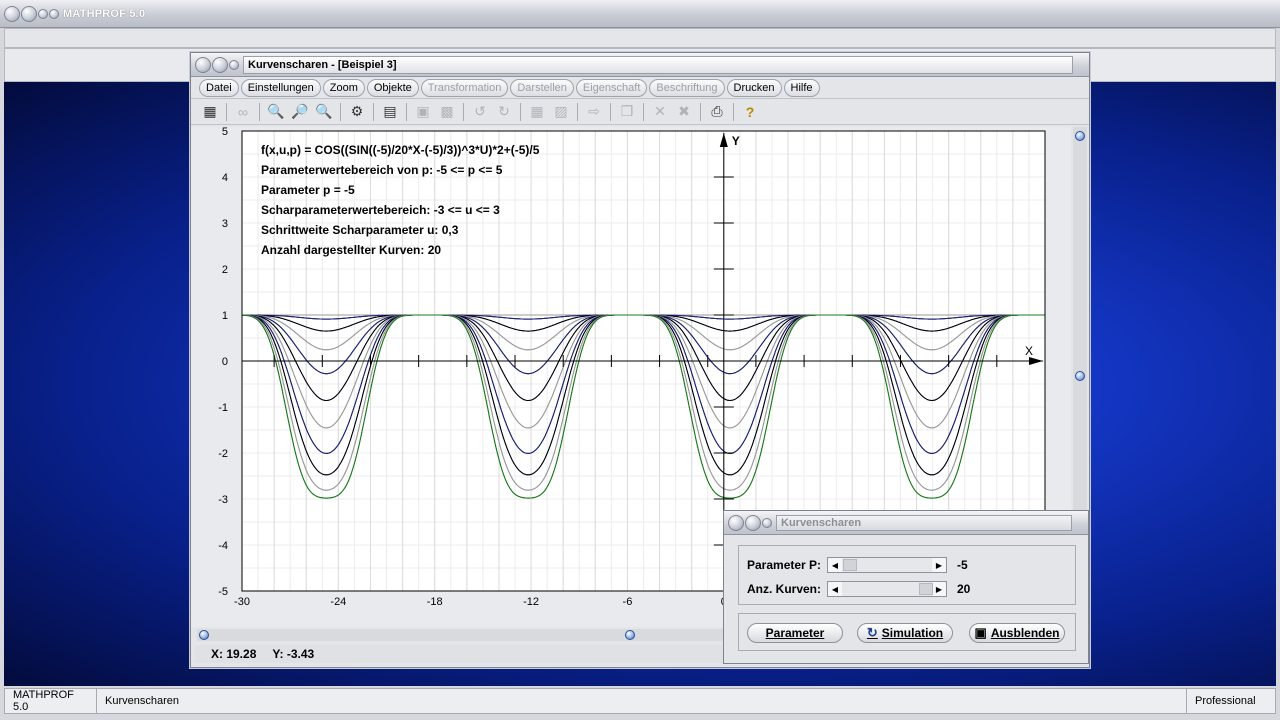 The height and width of the screenshot is (720, 1280). What do you see at coordinates (594, 112) in the screenshot?
I see `export-icon: ⇨` at bounding box center [594, 112].